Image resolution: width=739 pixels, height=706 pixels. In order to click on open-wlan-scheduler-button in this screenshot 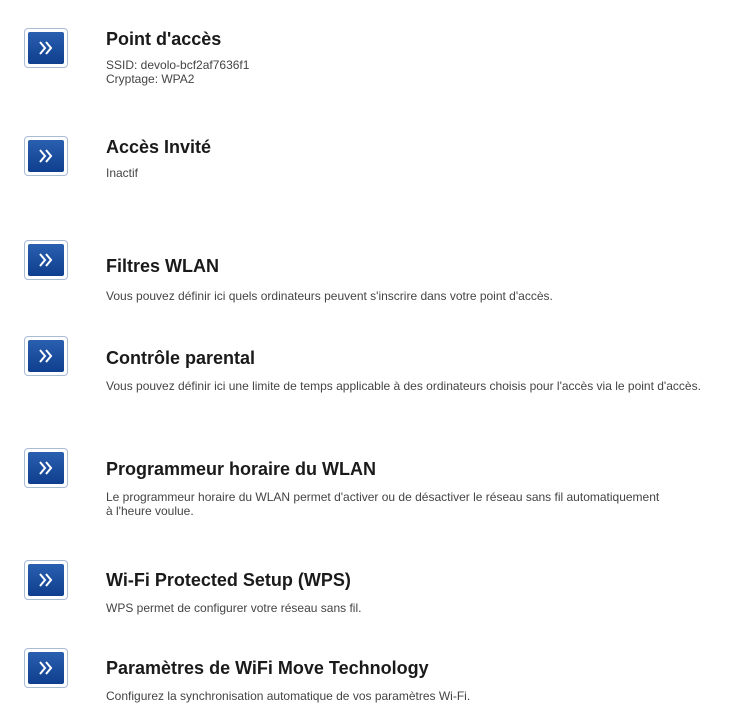, I will do `click(46, 468)`.